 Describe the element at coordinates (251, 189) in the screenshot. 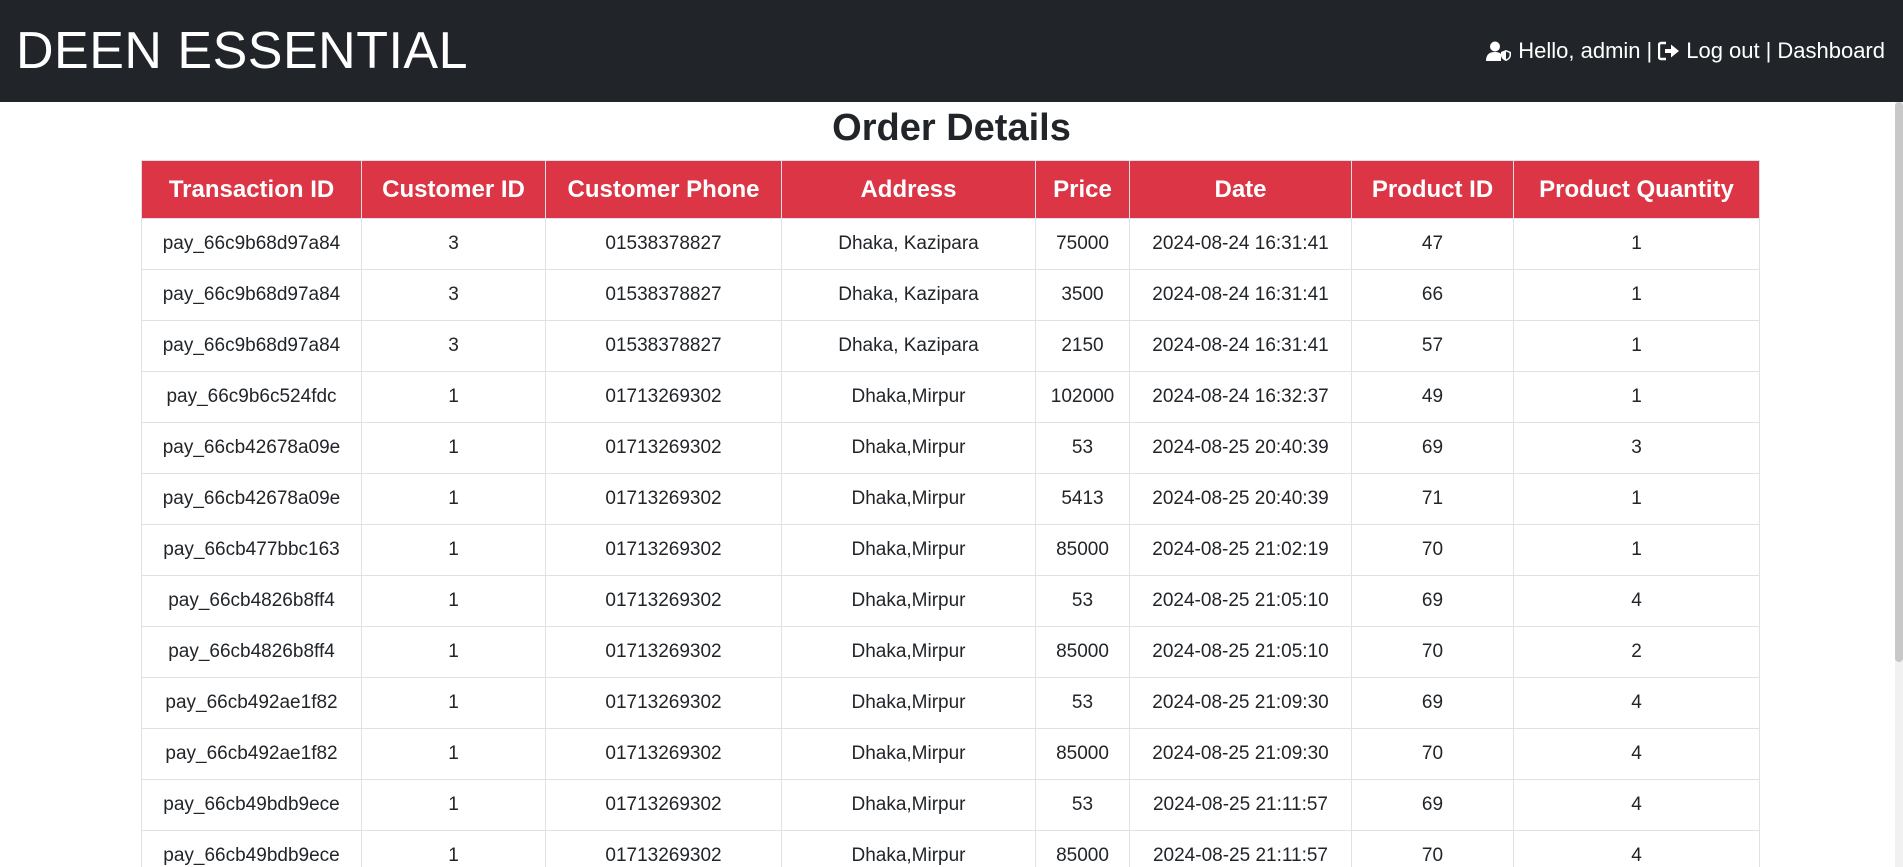

I see `column-header-transaction-id: Transaction ID` at that location.